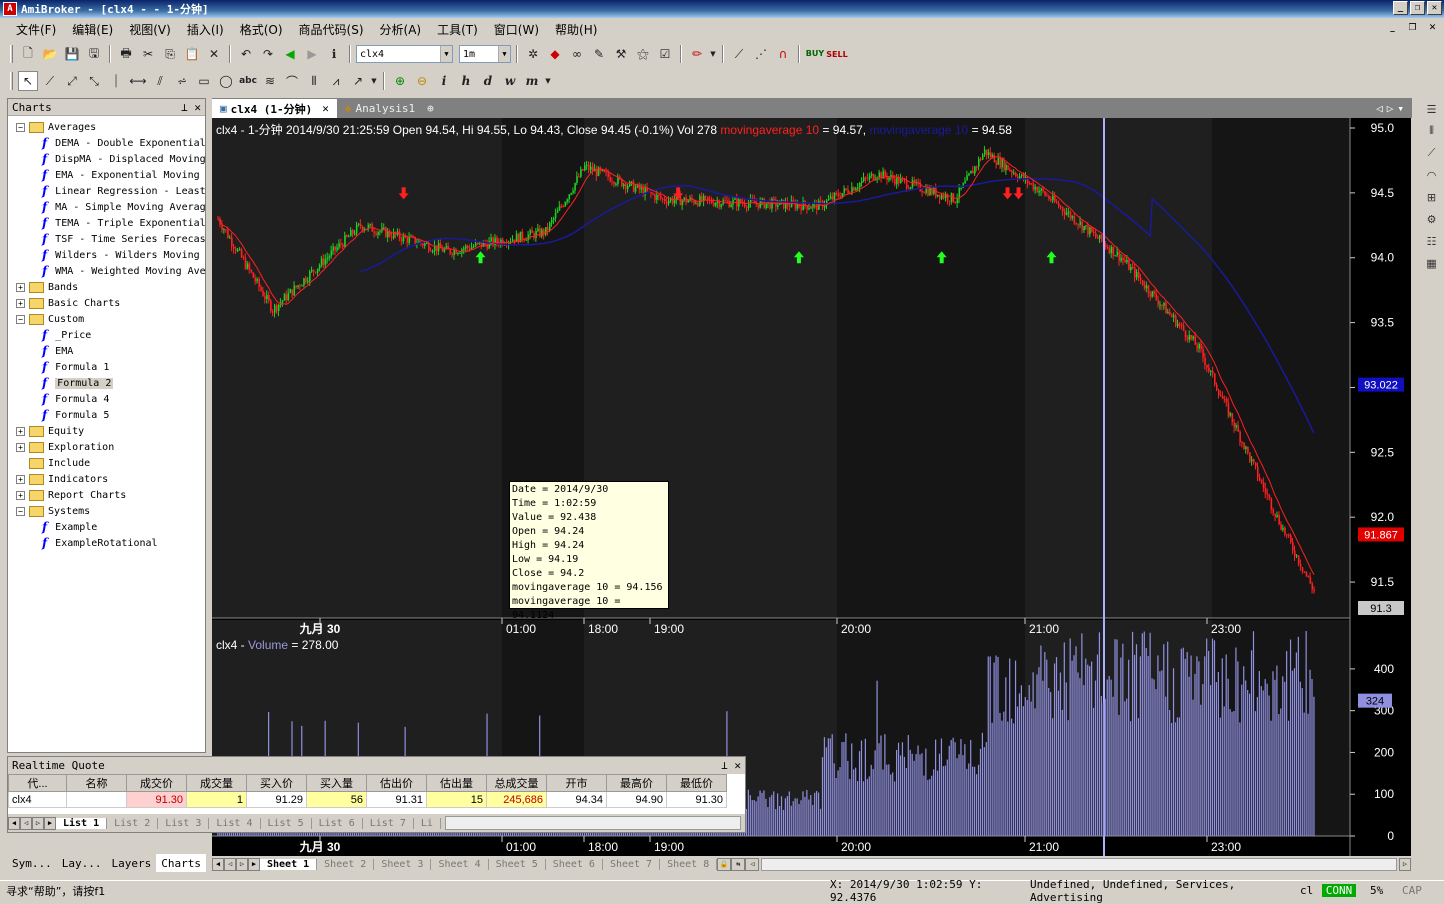  Describe the element at coordinates (400, 81) in the screenshot. I see `zoom-in-icon: ⊕` at that location.